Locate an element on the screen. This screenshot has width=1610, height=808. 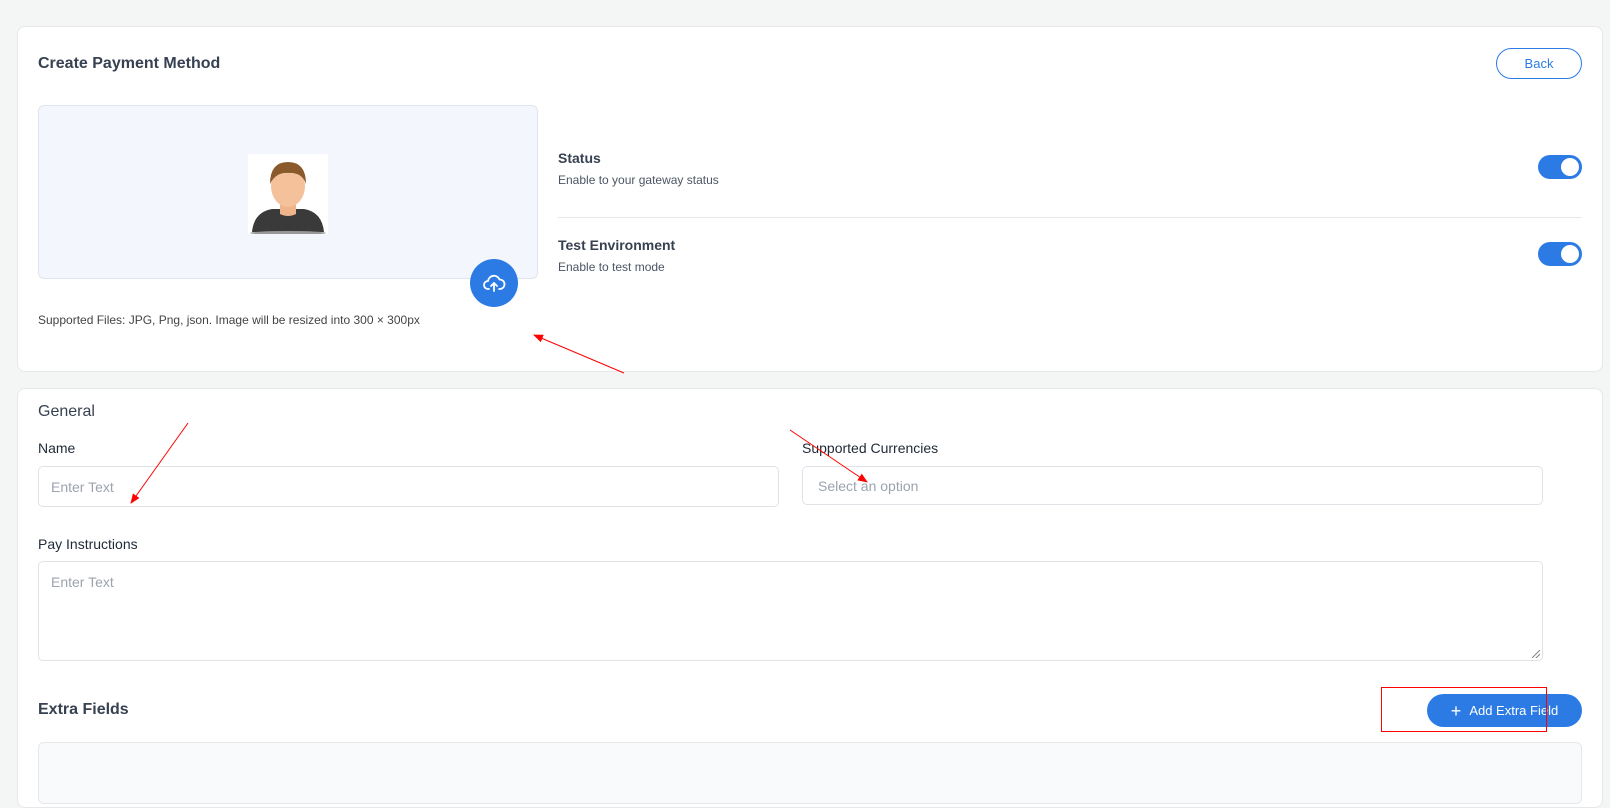
extra-fields-title: Extra Fields is located at coordinates (83, 709).